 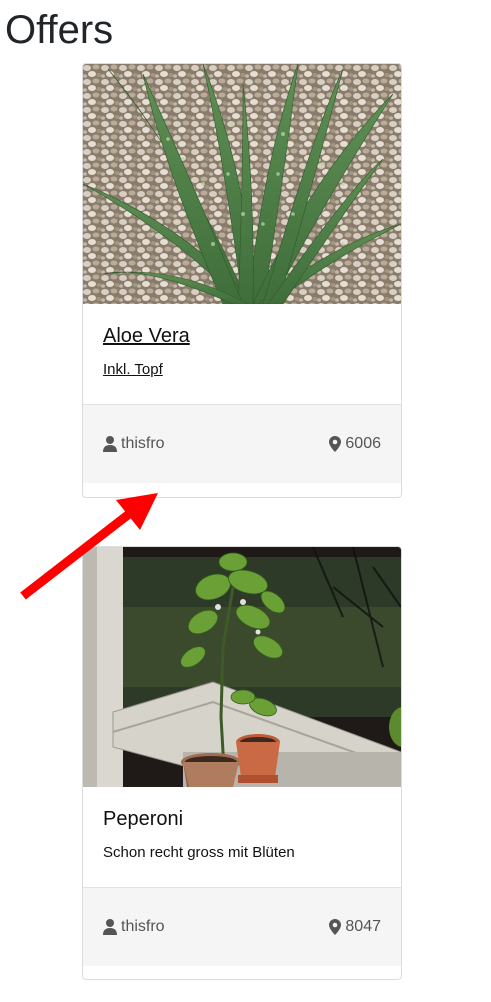 I want to click on card-body: Aloe Vera Inkl. Topf, so click(x=242, y=354).